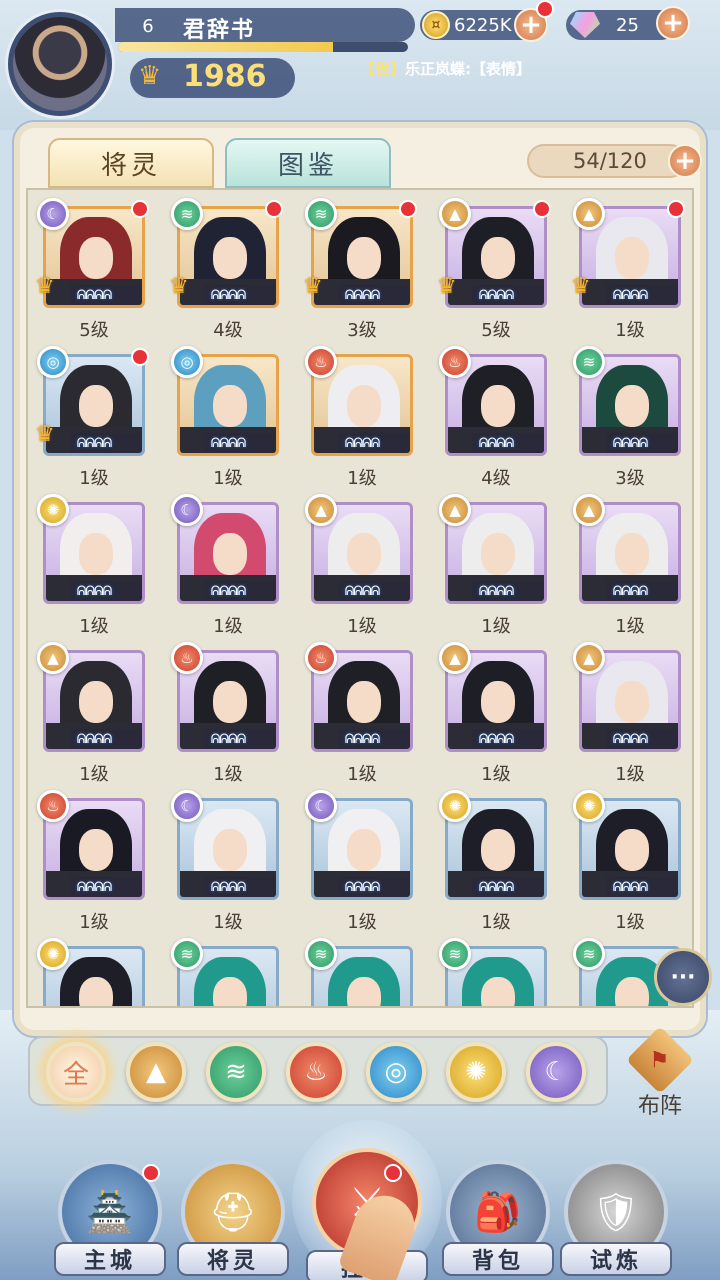 Image resolution: width=720 pixels, height=1280 pixels. I want to click on formation-label: 布阵, so click(659, 1106).